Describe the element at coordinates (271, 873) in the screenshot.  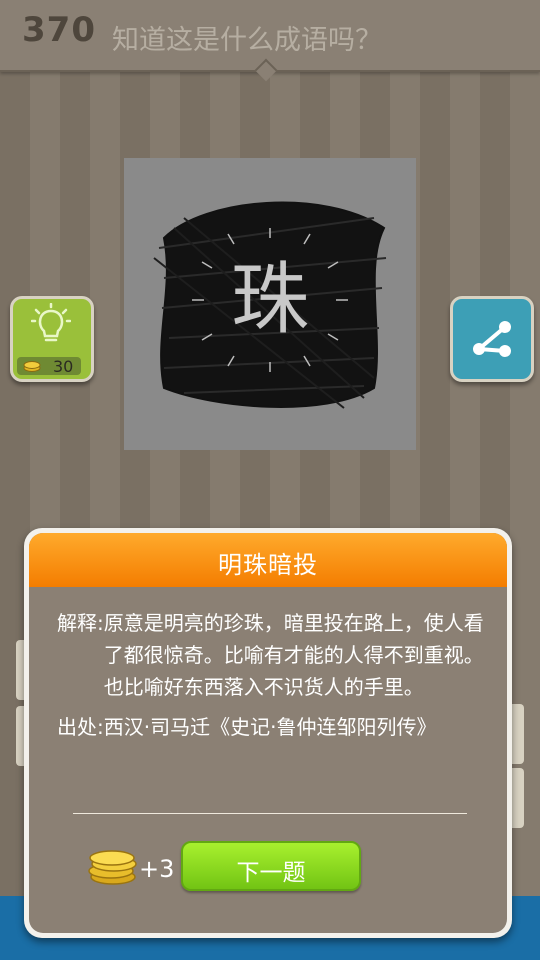
I see `next-question-label: 下一题` at that location.